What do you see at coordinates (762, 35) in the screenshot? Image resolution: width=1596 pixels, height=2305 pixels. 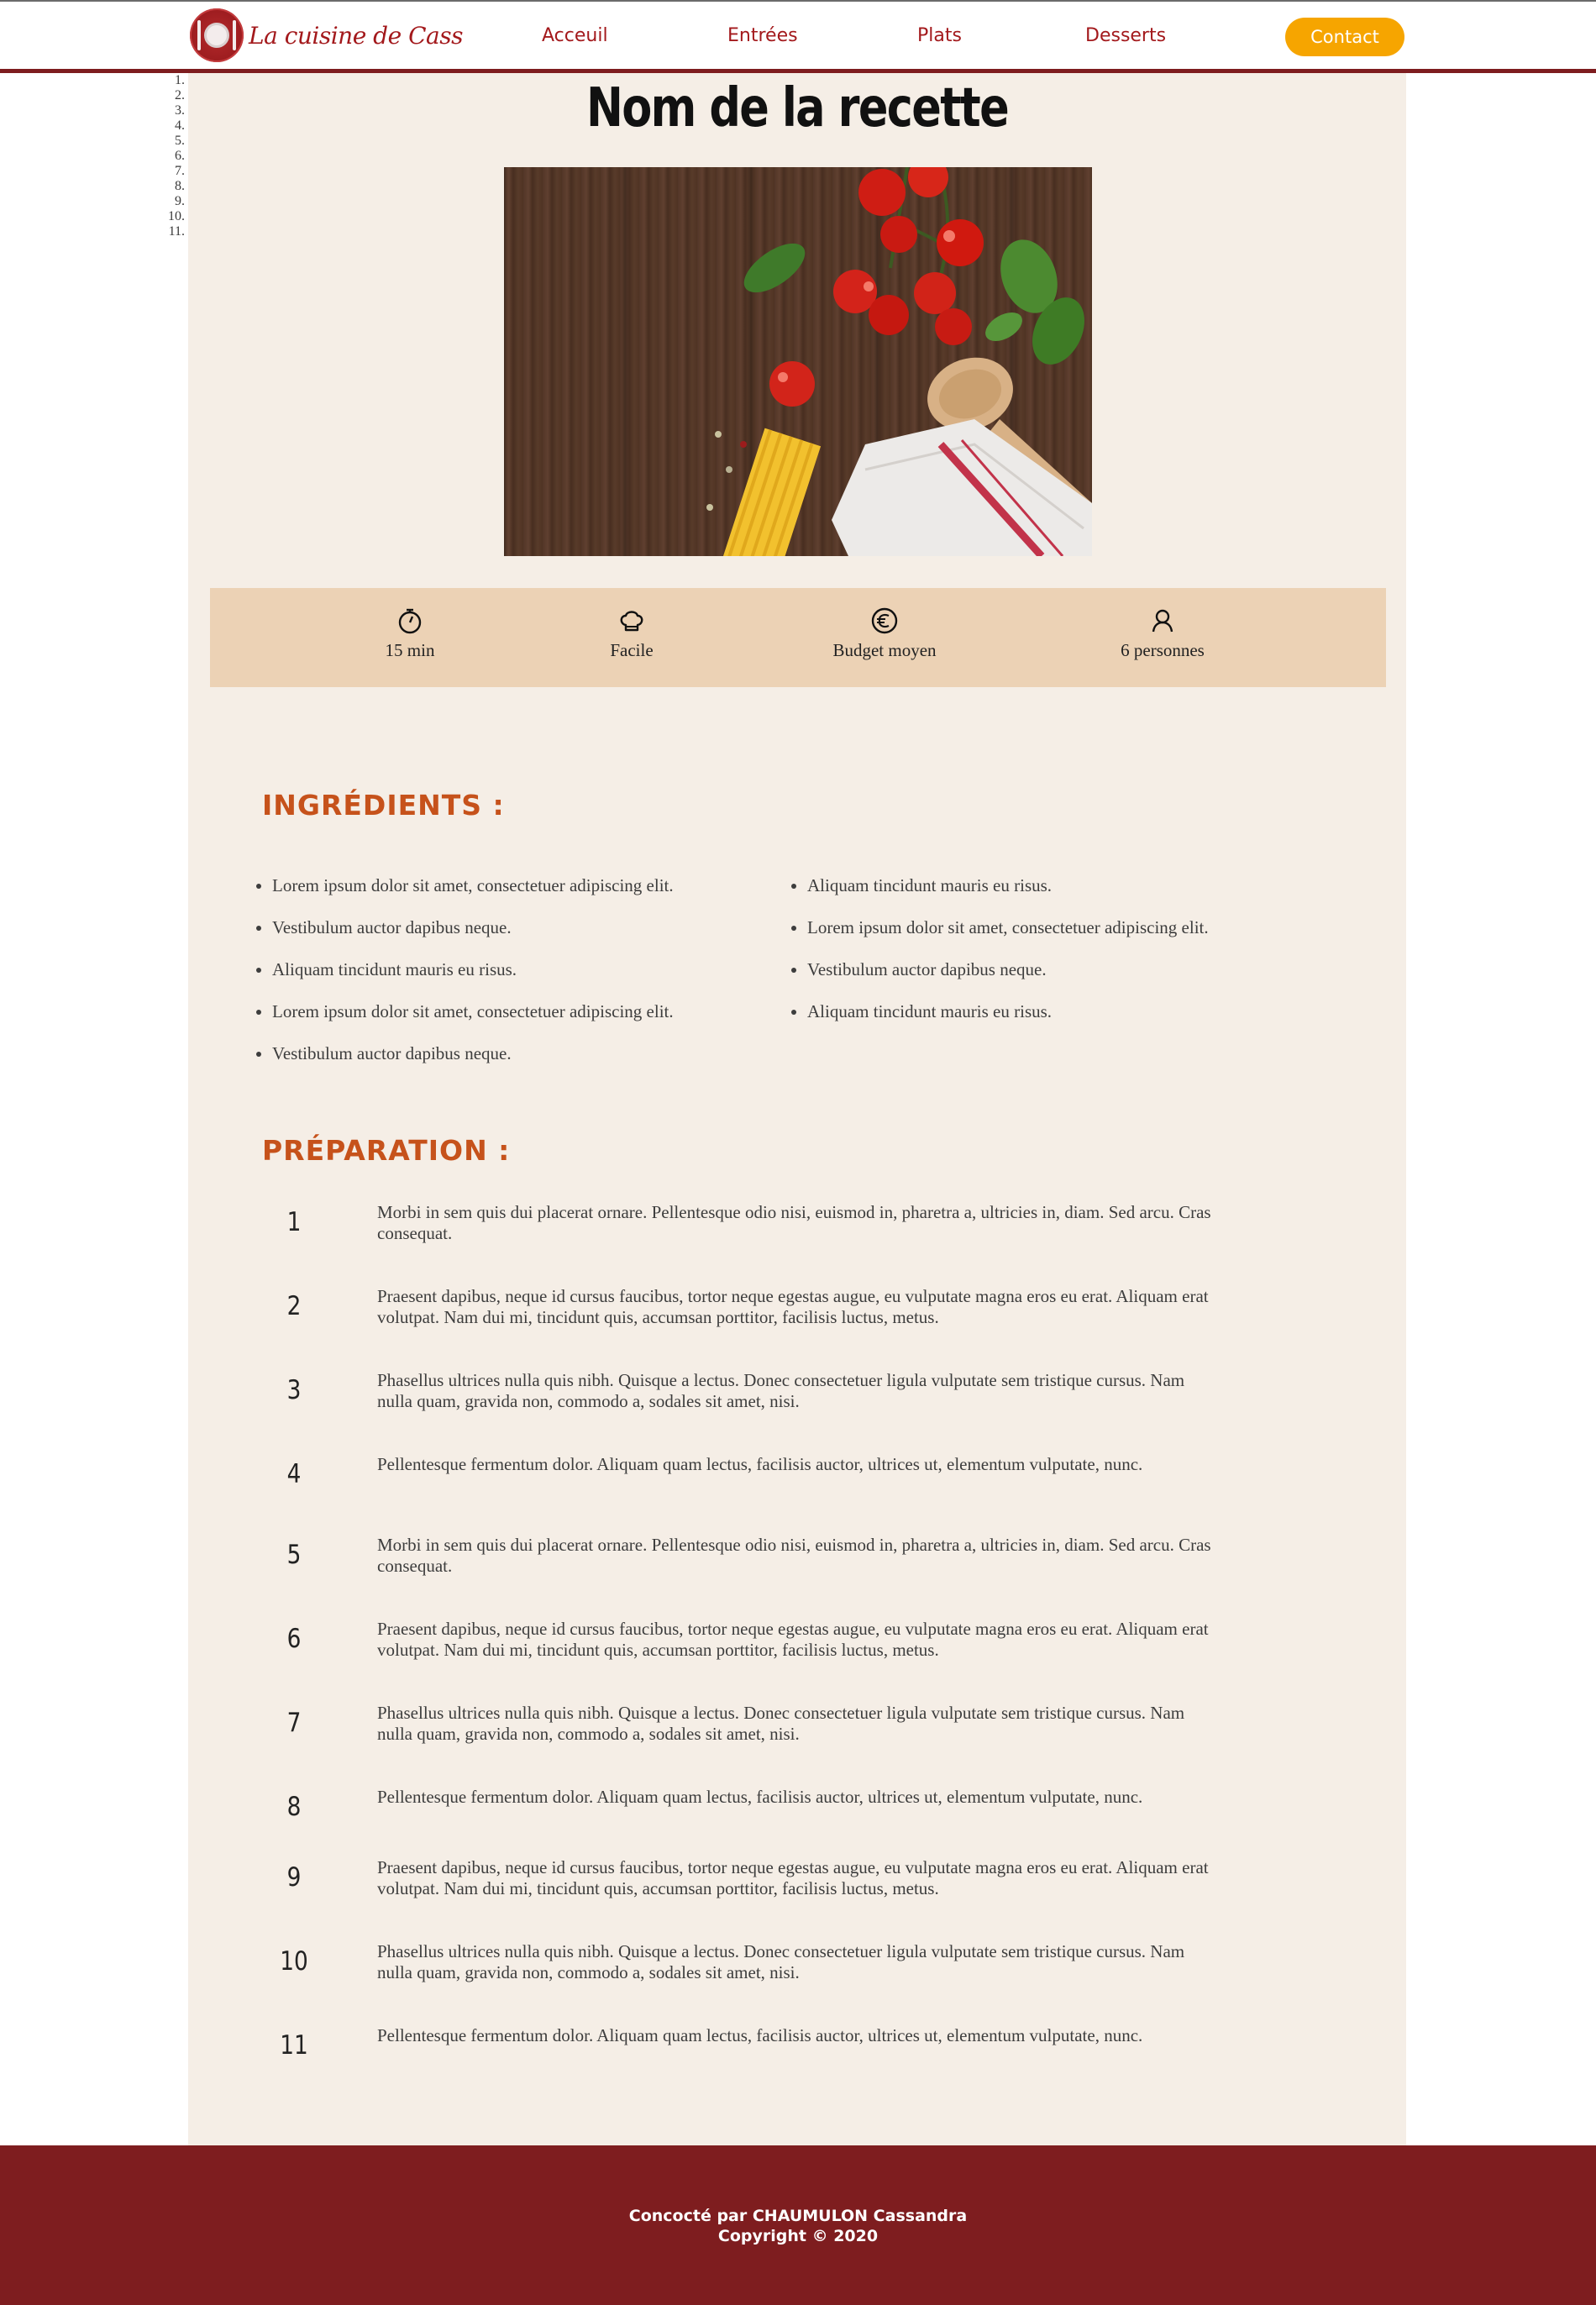 I see `nav-link-entrees: Entrées` at bounding box center [762, 35].